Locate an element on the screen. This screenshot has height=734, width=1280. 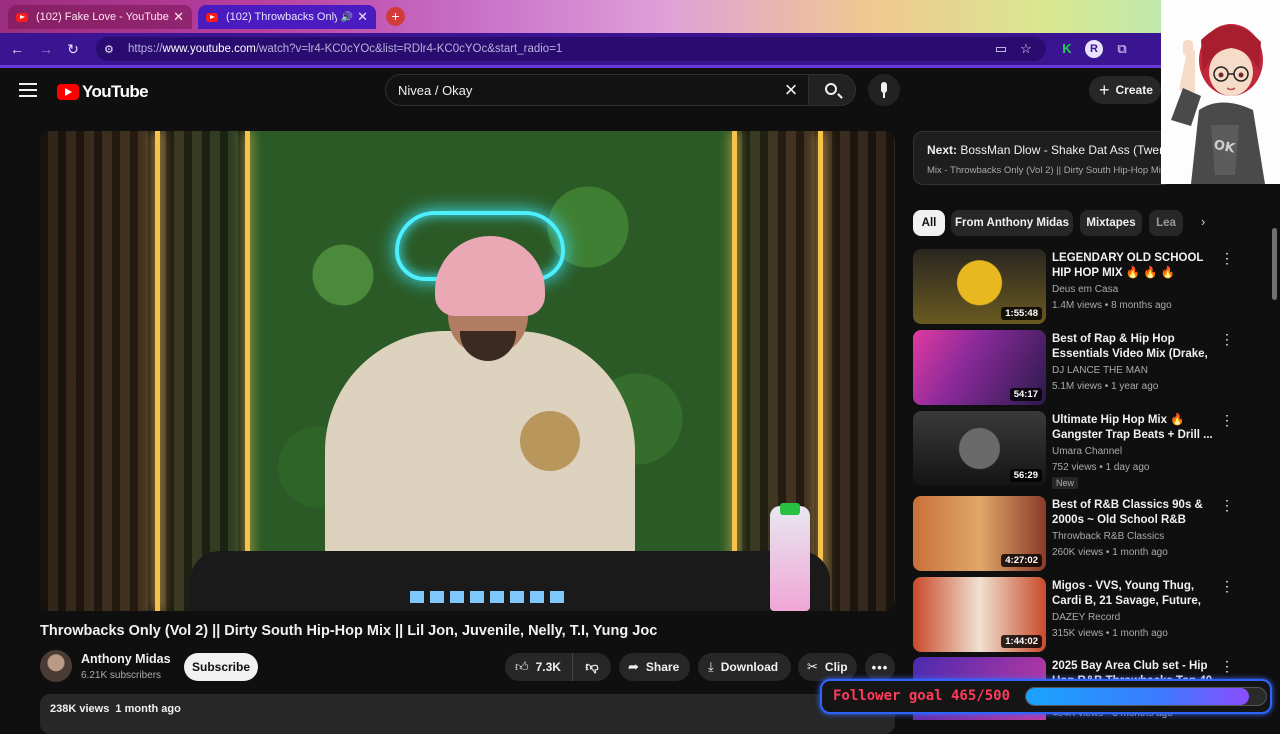
subscriber-count: 6.21K subscribers is located at coordinates (121, 675).